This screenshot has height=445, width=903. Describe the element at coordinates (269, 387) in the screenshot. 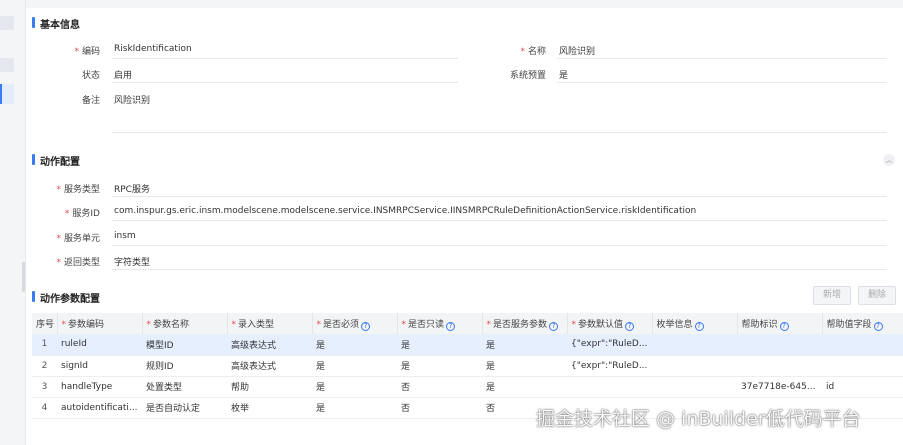

I see `cell-input-type: 帮助` at that location.